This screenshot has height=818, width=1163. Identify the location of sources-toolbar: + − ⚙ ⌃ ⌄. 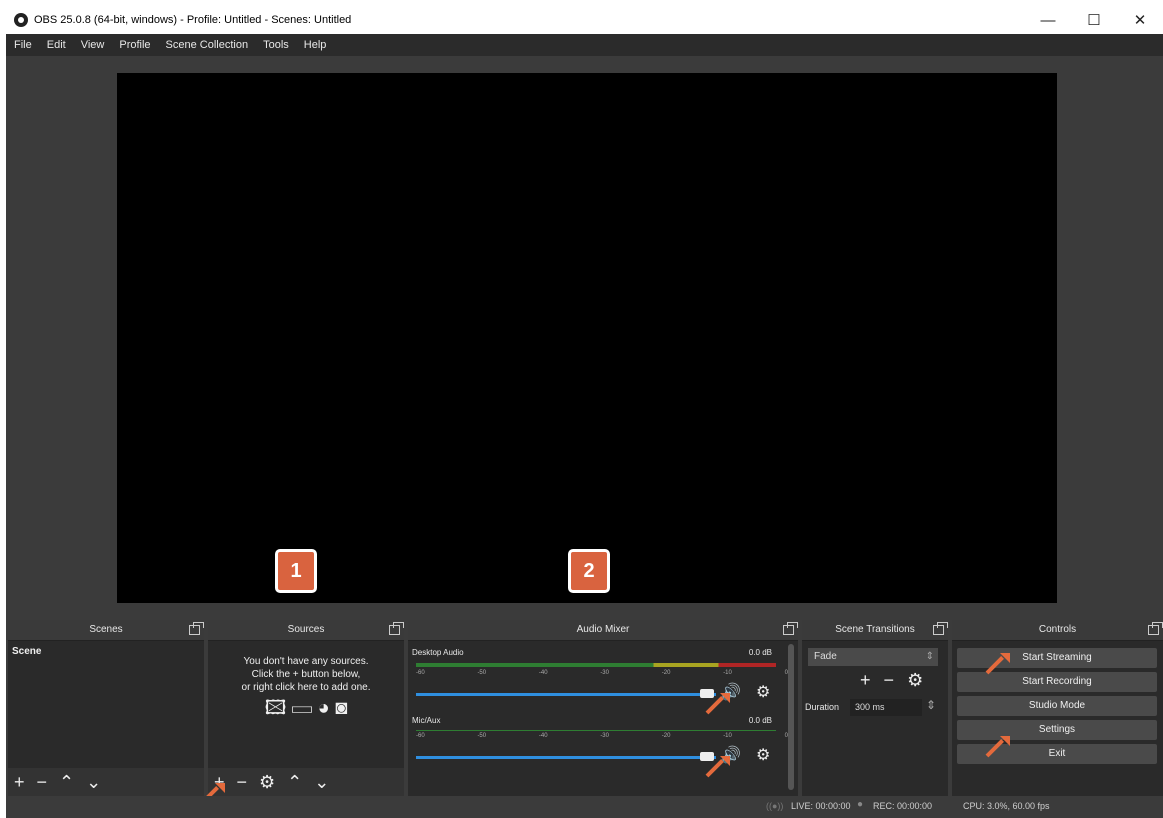
(306, 782).